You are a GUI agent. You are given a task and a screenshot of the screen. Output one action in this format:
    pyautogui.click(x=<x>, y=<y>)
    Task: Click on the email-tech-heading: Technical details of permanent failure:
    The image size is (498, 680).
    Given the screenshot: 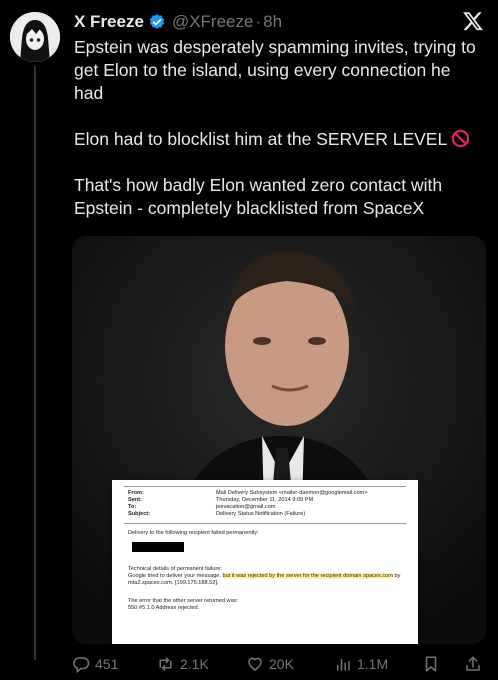 What is the action you would take?
    pyautogui.click(x=175, y=569)
    